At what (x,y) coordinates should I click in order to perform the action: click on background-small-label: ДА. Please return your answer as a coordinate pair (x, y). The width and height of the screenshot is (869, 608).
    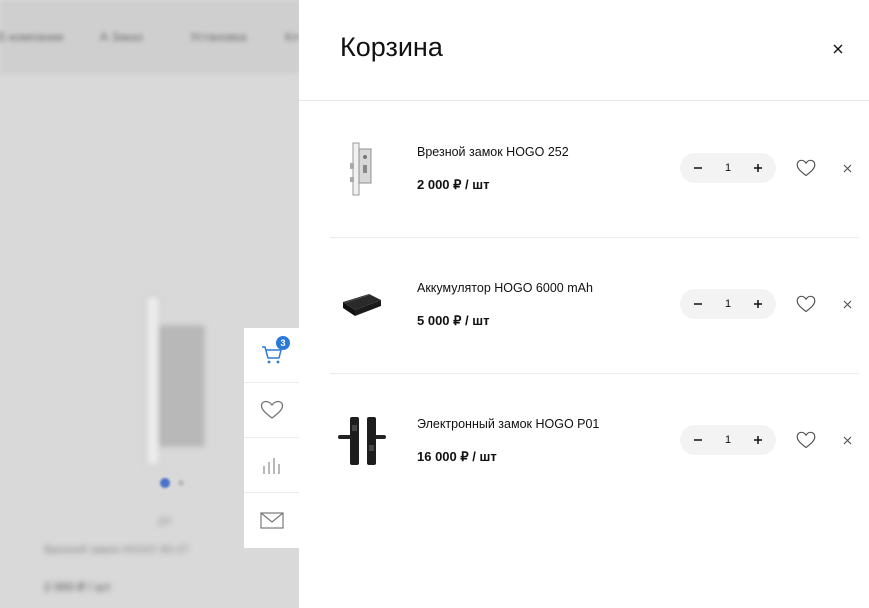
    Looking at the image, I should click on (165, 521).